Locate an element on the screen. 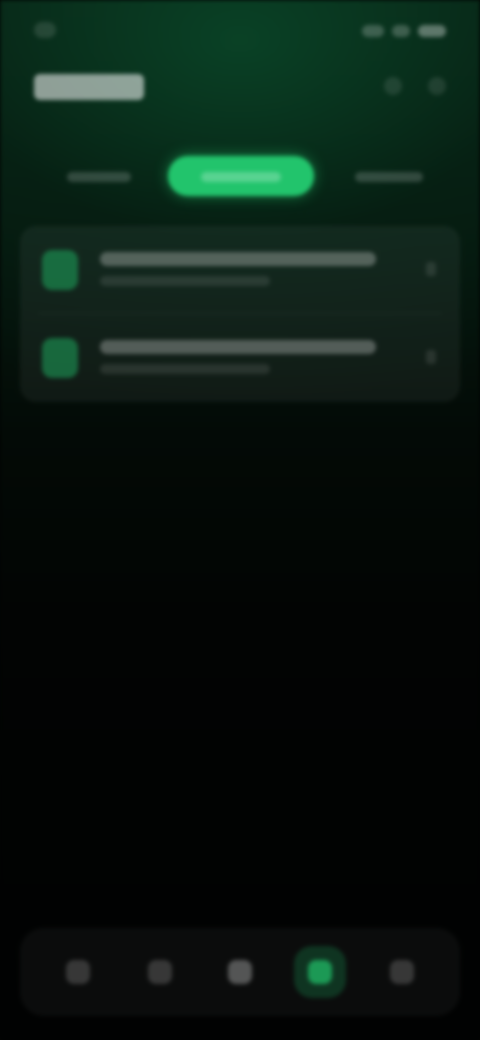 The image size is (480, 1040). tab-2-label-placeholder is located at coordinates (241, 177).